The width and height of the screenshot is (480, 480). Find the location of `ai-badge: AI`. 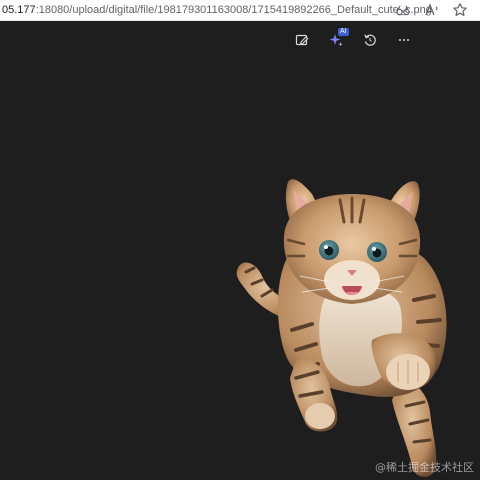

ai-badge: AI is located at coordinates (343, 32).